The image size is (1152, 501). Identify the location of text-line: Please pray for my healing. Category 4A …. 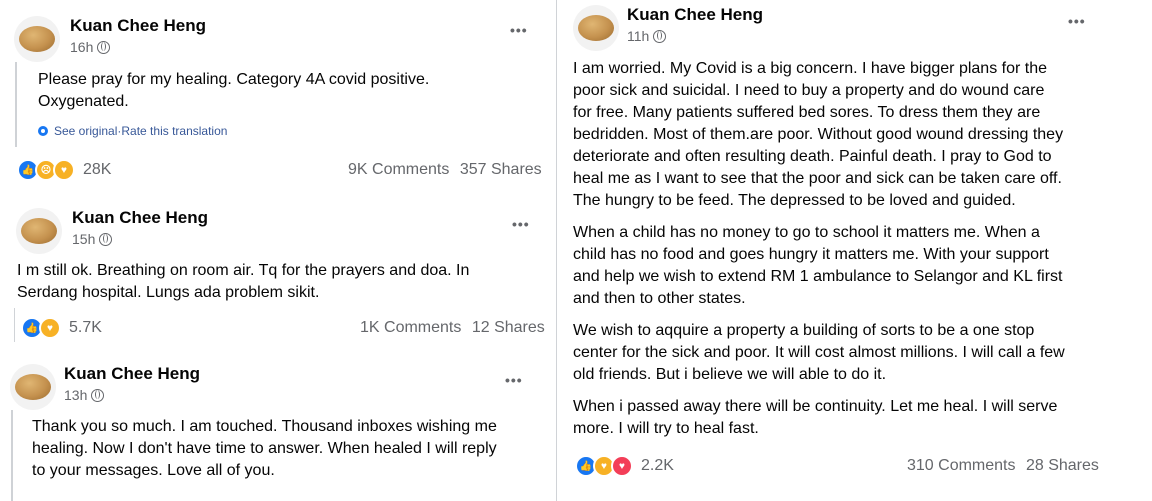
(234, 79).